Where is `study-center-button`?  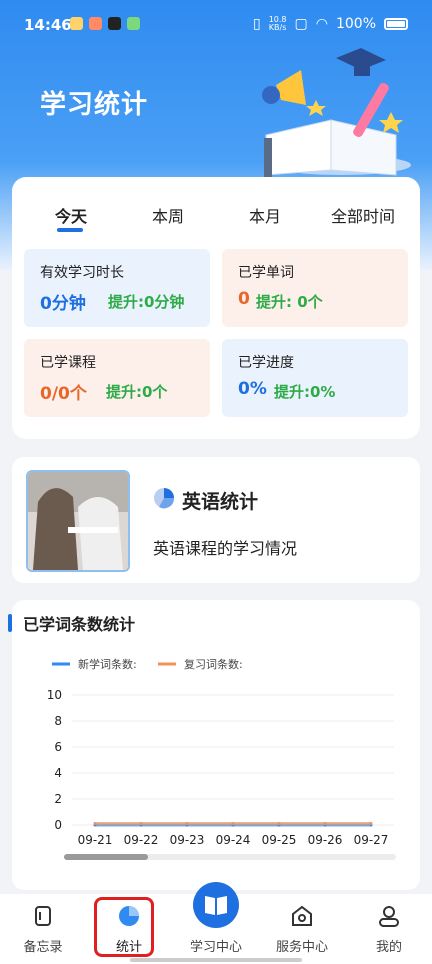
study-center-button is located at coordinates (216, 905).